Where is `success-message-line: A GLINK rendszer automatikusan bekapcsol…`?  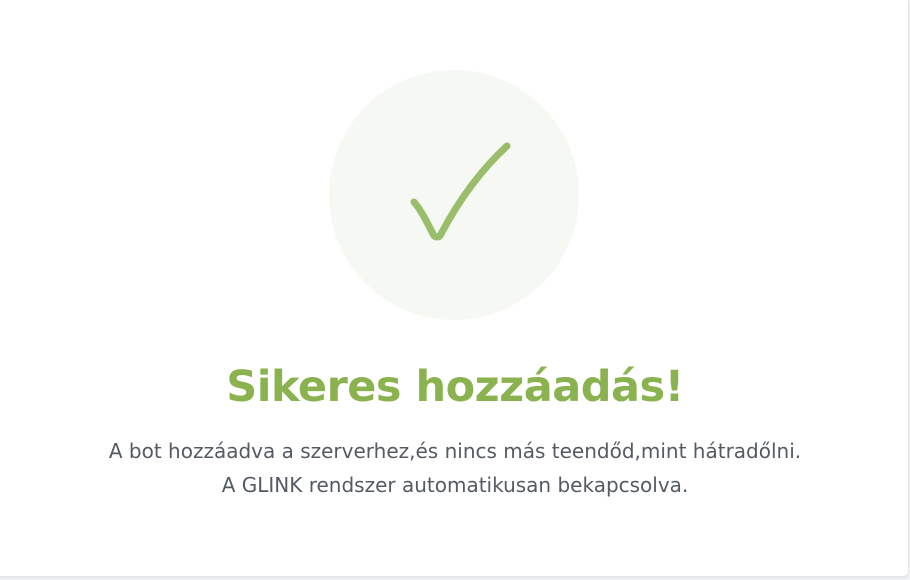
success-message-line: A GLINK rendszer automatikusan bekapcsol… is located at coordinates (455, 485).